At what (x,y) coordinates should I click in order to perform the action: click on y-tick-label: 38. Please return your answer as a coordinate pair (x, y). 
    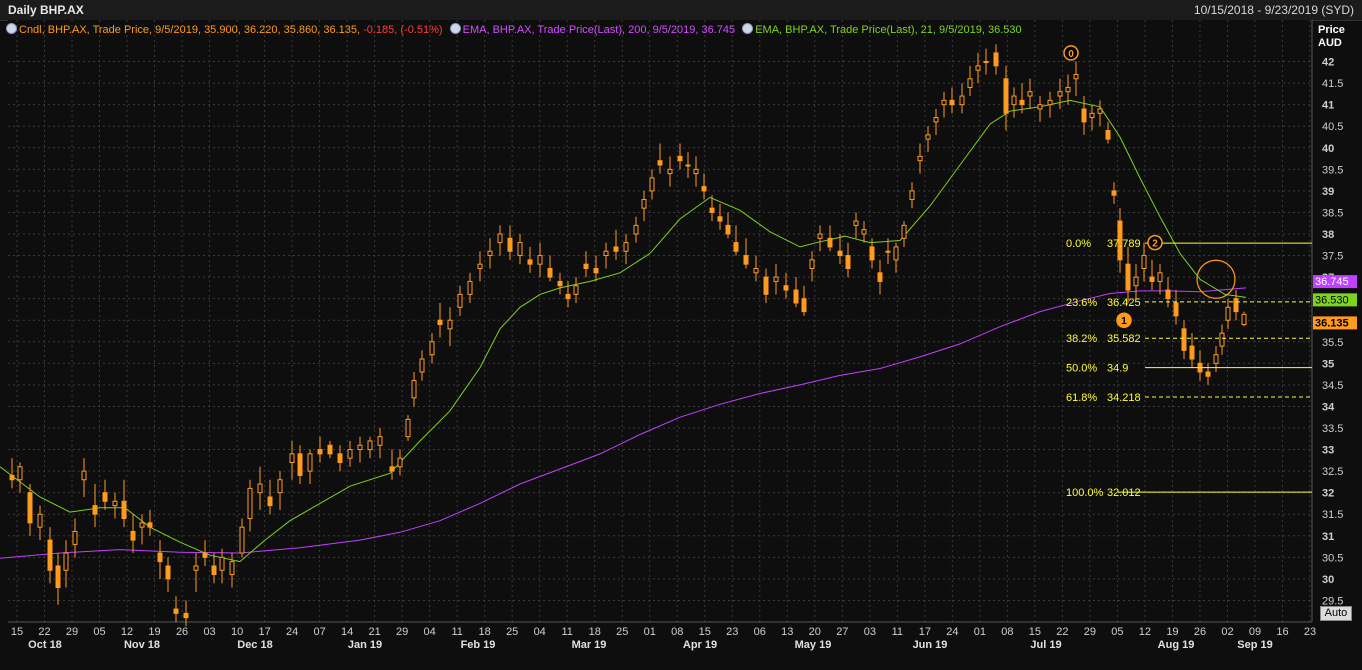
    Looking at the image, I should click on (1328, 235).